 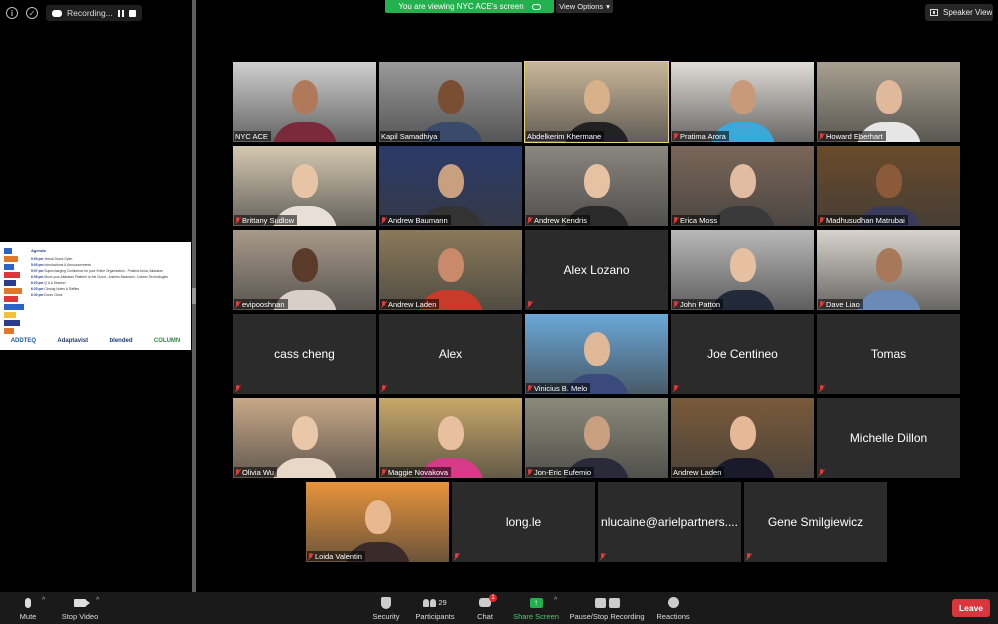 What do you see at coordinates (607, 616) in the screenshot?
I see `pause-stop-label: Pause/Stop Recording` at bounding box center [607, 616].